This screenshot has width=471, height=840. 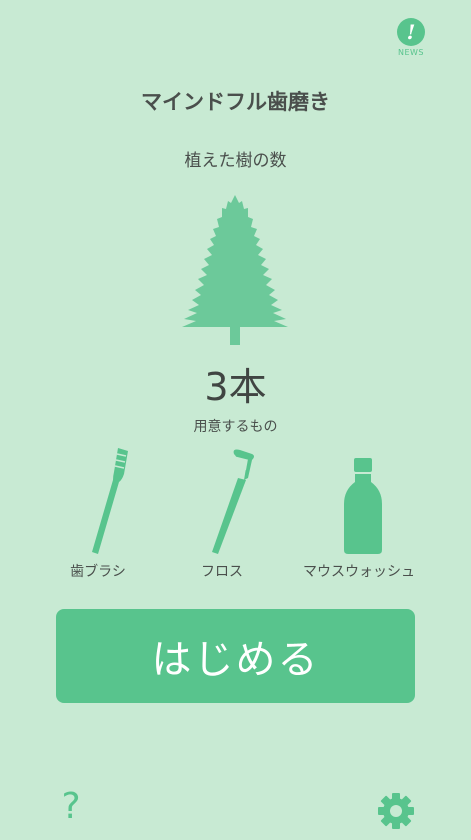 I want to click on exclamation-icon: !, so click(x=411, y=32).